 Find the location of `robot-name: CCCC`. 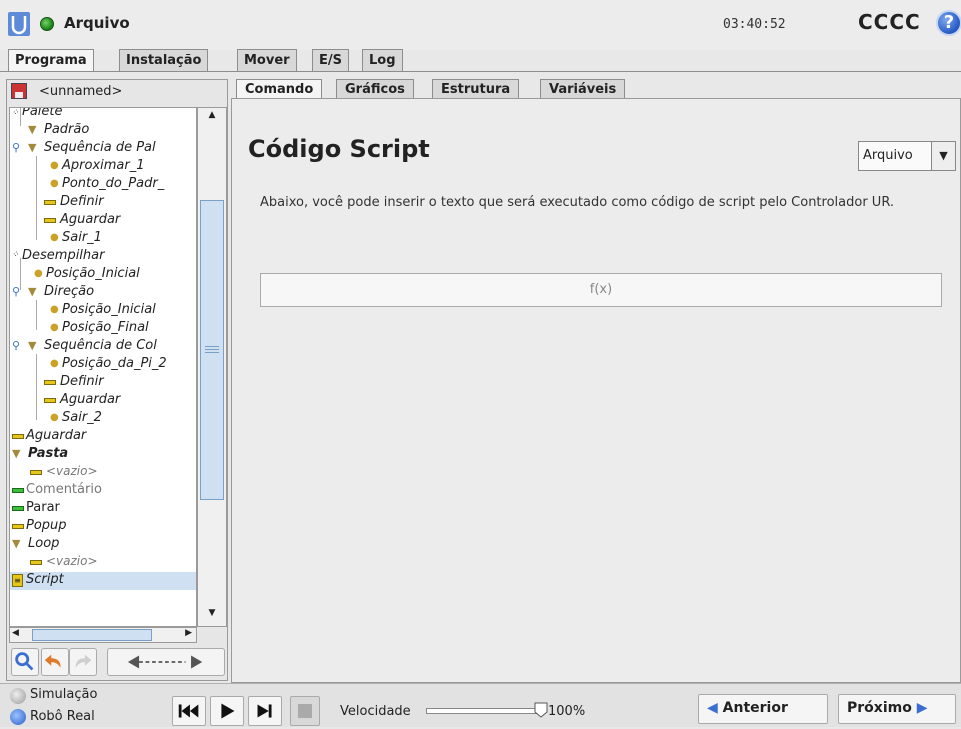

robot-name: CCCC is located at coordinates (889, 22).